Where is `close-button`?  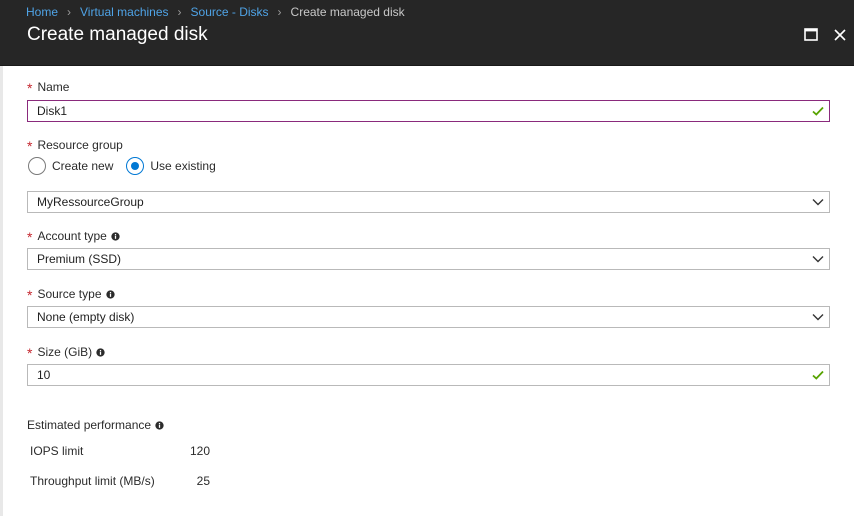
close-button is located at coordinates (840, 35).